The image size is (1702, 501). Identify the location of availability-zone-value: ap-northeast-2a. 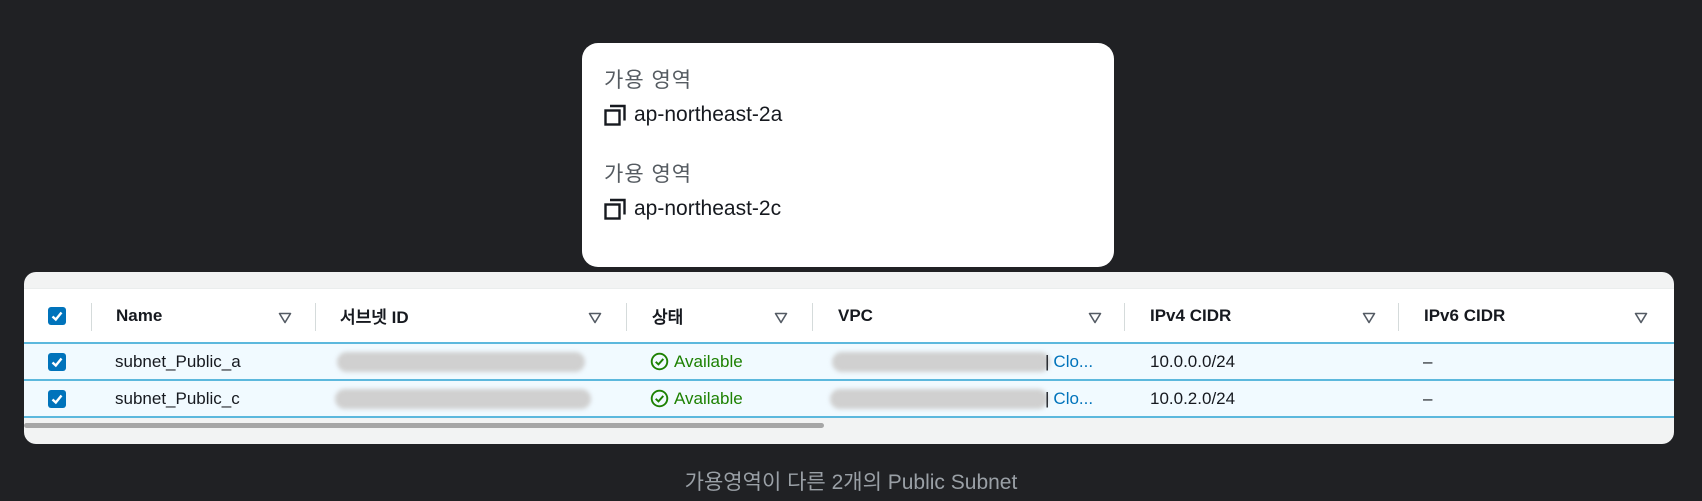
(708, 114).